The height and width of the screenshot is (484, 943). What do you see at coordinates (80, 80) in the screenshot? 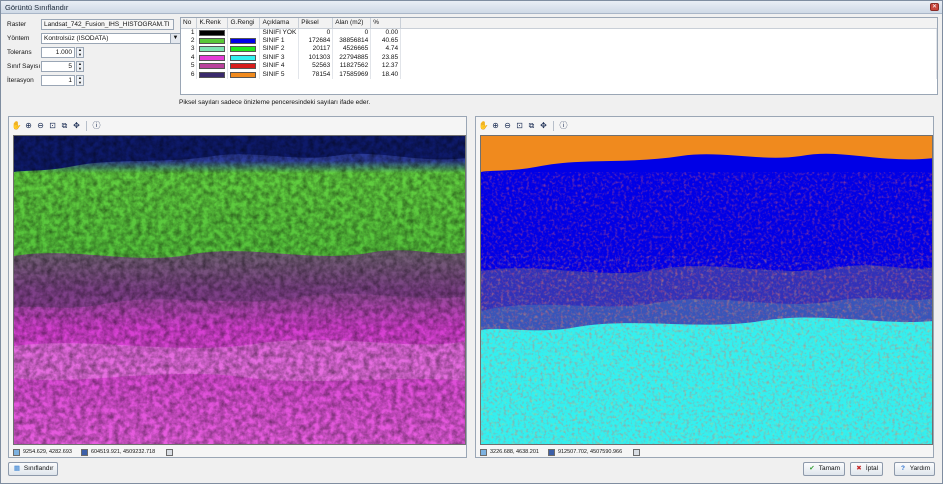
I see `iteration-spinner: ▲ ▼` at bounding box center [80, 80].